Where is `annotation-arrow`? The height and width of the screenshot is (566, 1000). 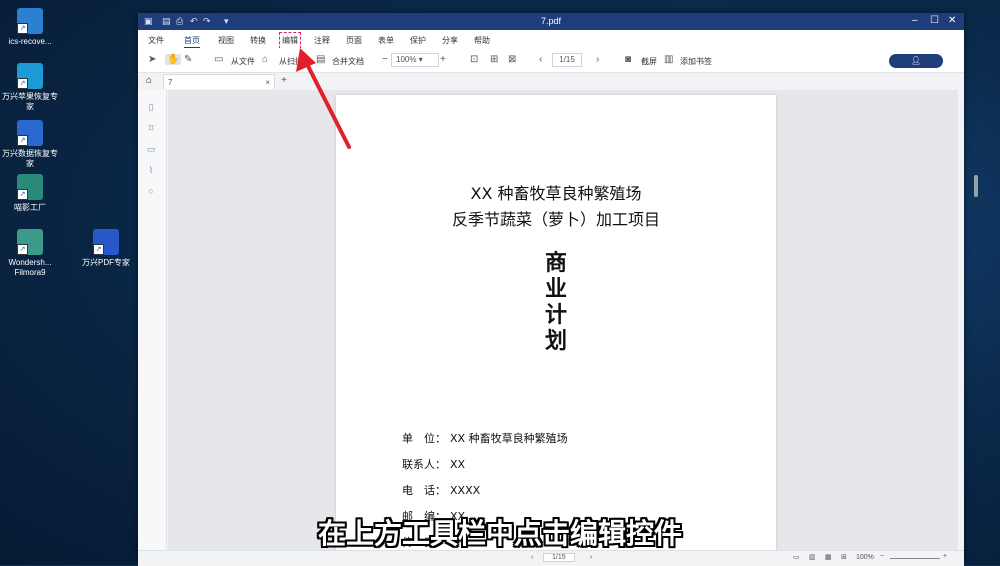
annotation-arrow is located at coordinates (323, 98).